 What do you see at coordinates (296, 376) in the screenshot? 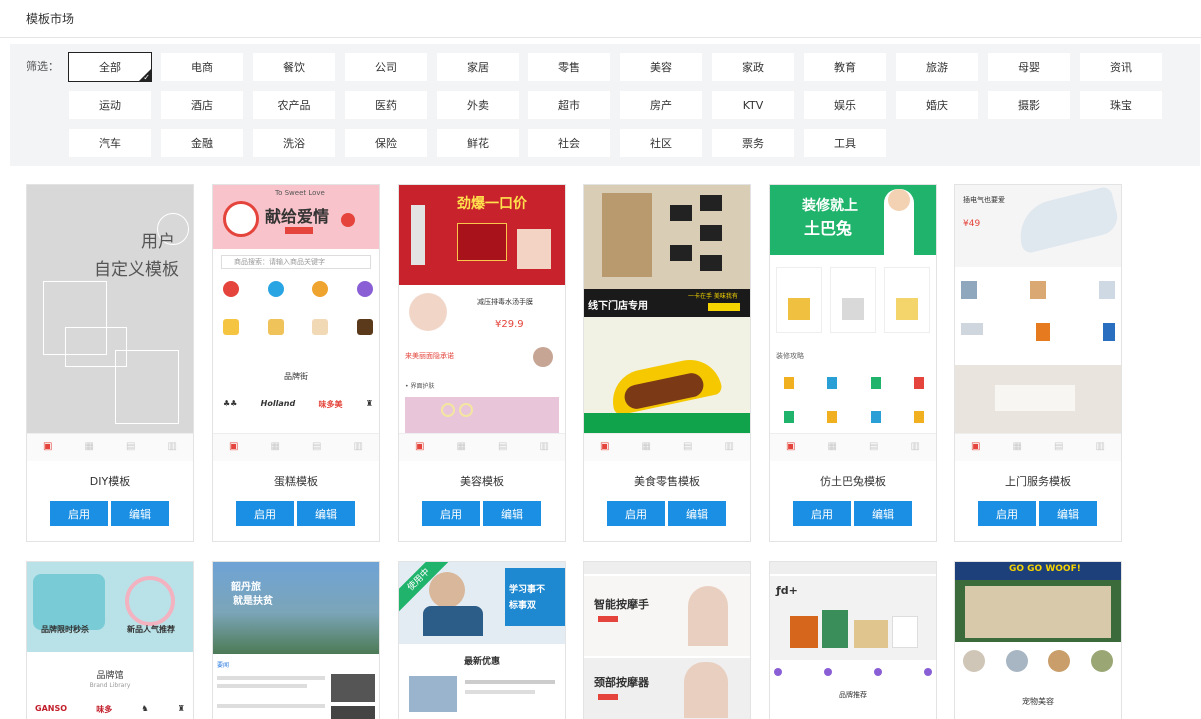
I see `cake-section: 品牌街` at bounding box center [296, 376].